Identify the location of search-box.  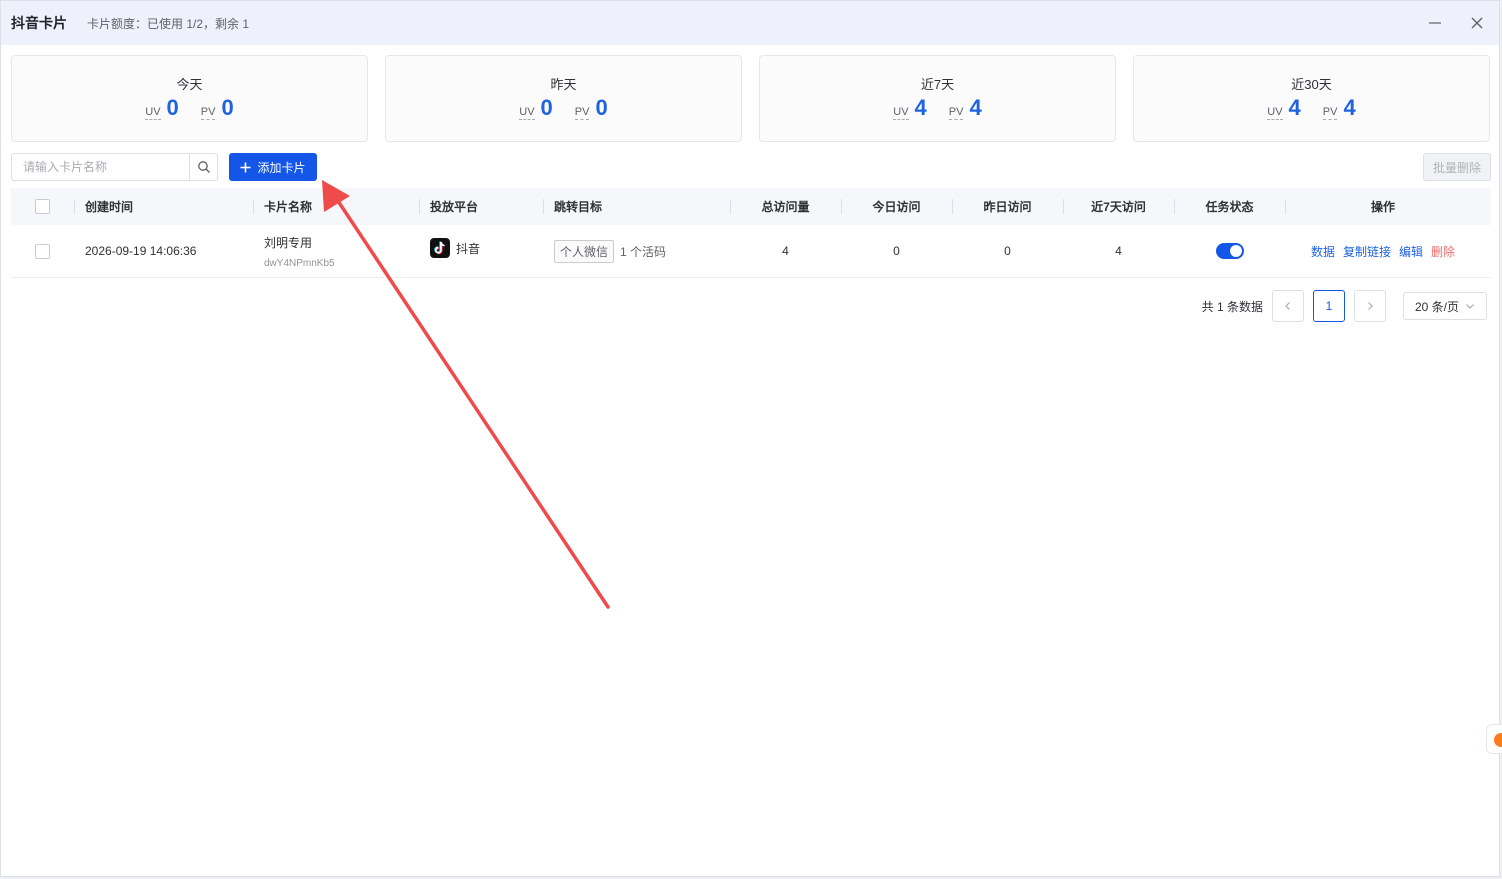
(114, 167).